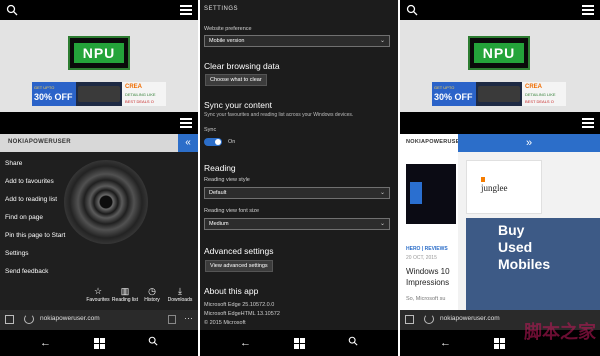  I want to click on address-bar: nokiapoweruser.com ···, so click(99, 320).